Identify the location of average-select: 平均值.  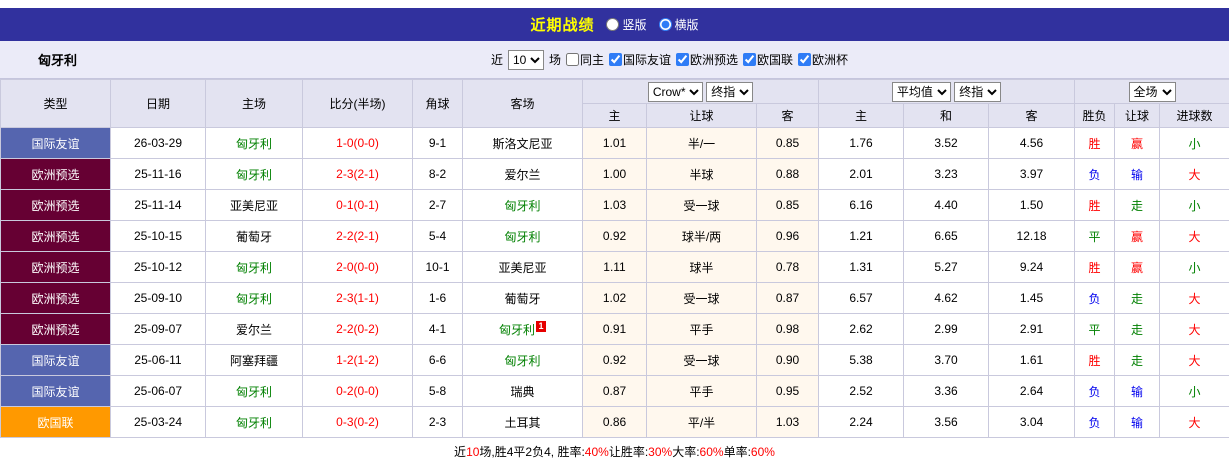
(921, 92).